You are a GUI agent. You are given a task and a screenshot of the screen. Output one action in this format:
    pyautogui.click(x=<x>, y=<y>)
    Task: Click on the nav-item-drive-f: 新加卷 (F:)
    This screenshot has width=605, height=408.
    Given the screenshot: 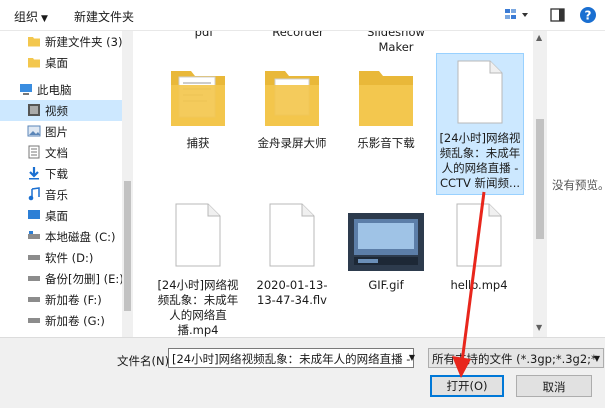 What is the action you would take?
    pyautogui.click(x=61, y=299)
    